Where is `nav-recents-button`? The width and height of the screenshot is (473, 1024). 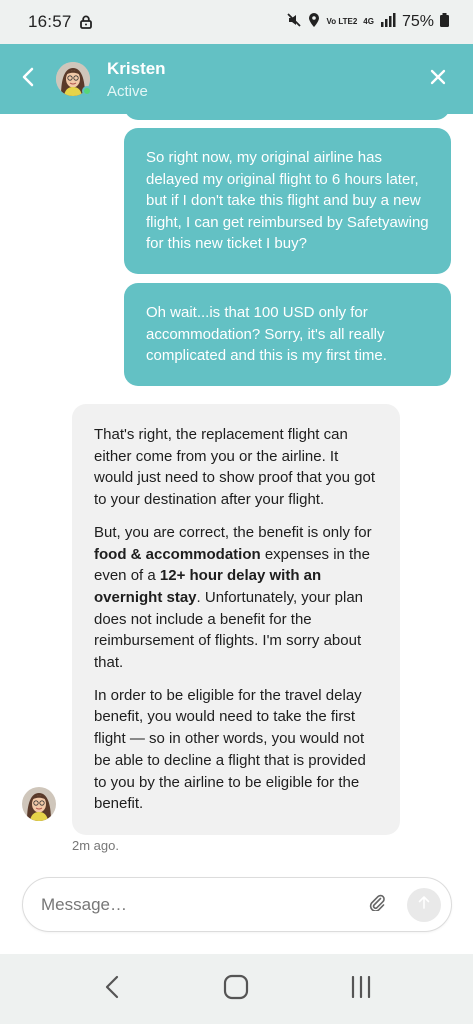 nav-recents-button is located at coordinates (361, 989).